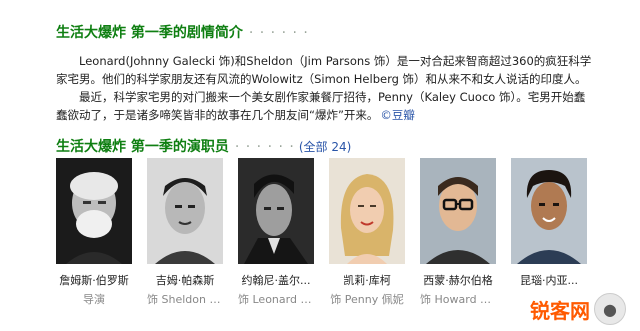 Image resolution: width=640 pixels, height=331 pixels. I want to click on cast-role: 导演, so click(94, 299).